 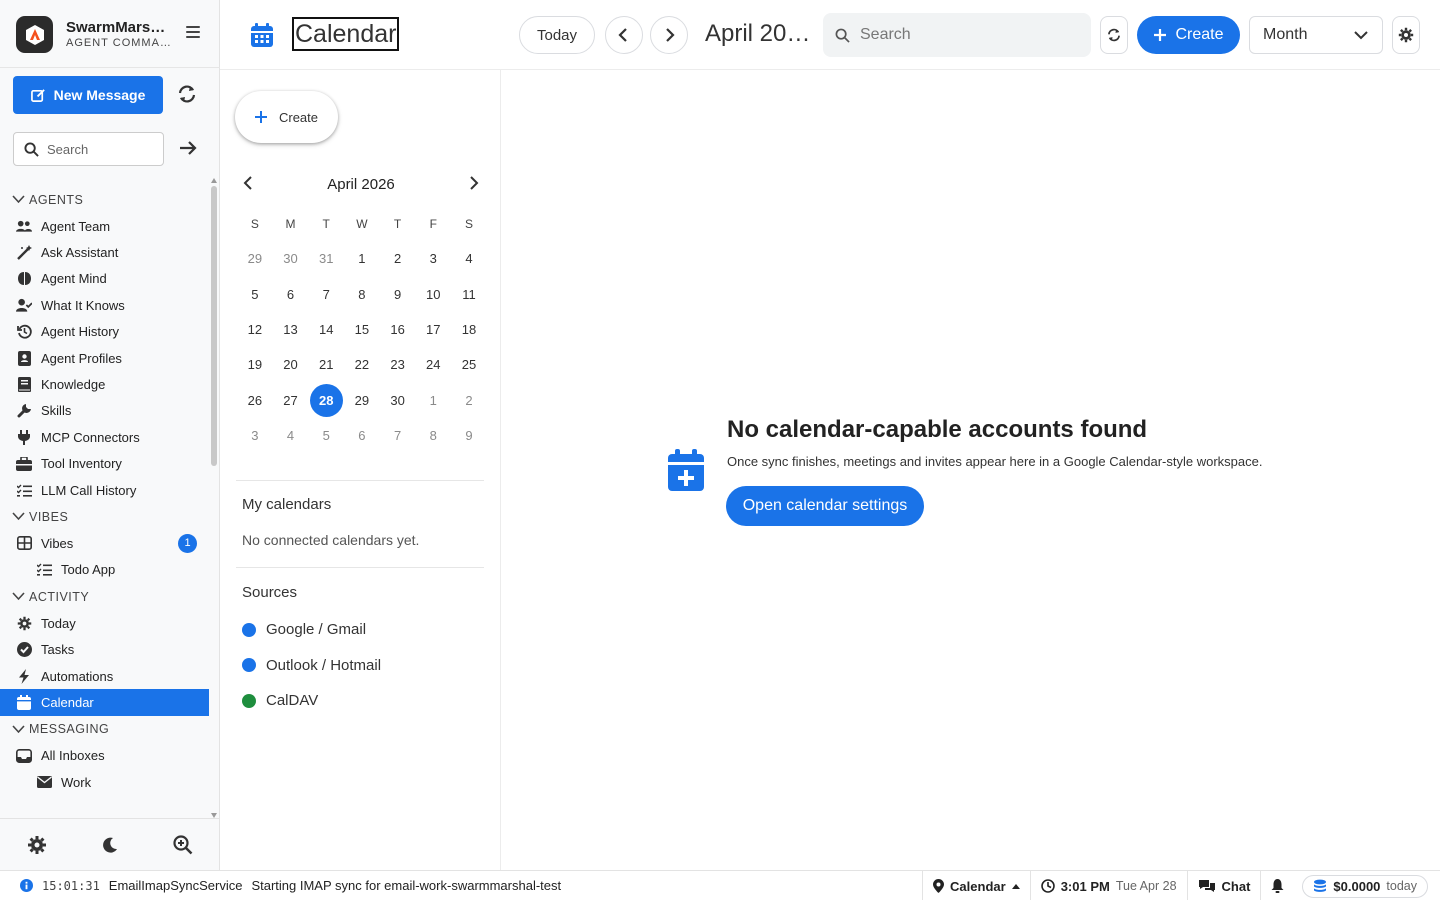 What do you see at coordinates (292, 700) in the screenshot?
I see `source-label: CalDAV` at bounding box center [292, 700].